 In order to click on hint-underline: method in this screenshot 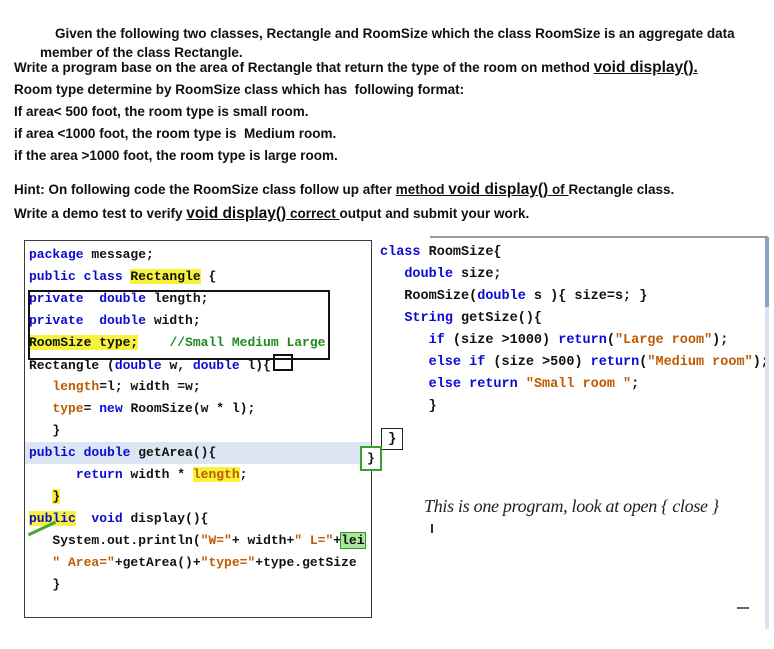, I will do `click(422, 189)`.